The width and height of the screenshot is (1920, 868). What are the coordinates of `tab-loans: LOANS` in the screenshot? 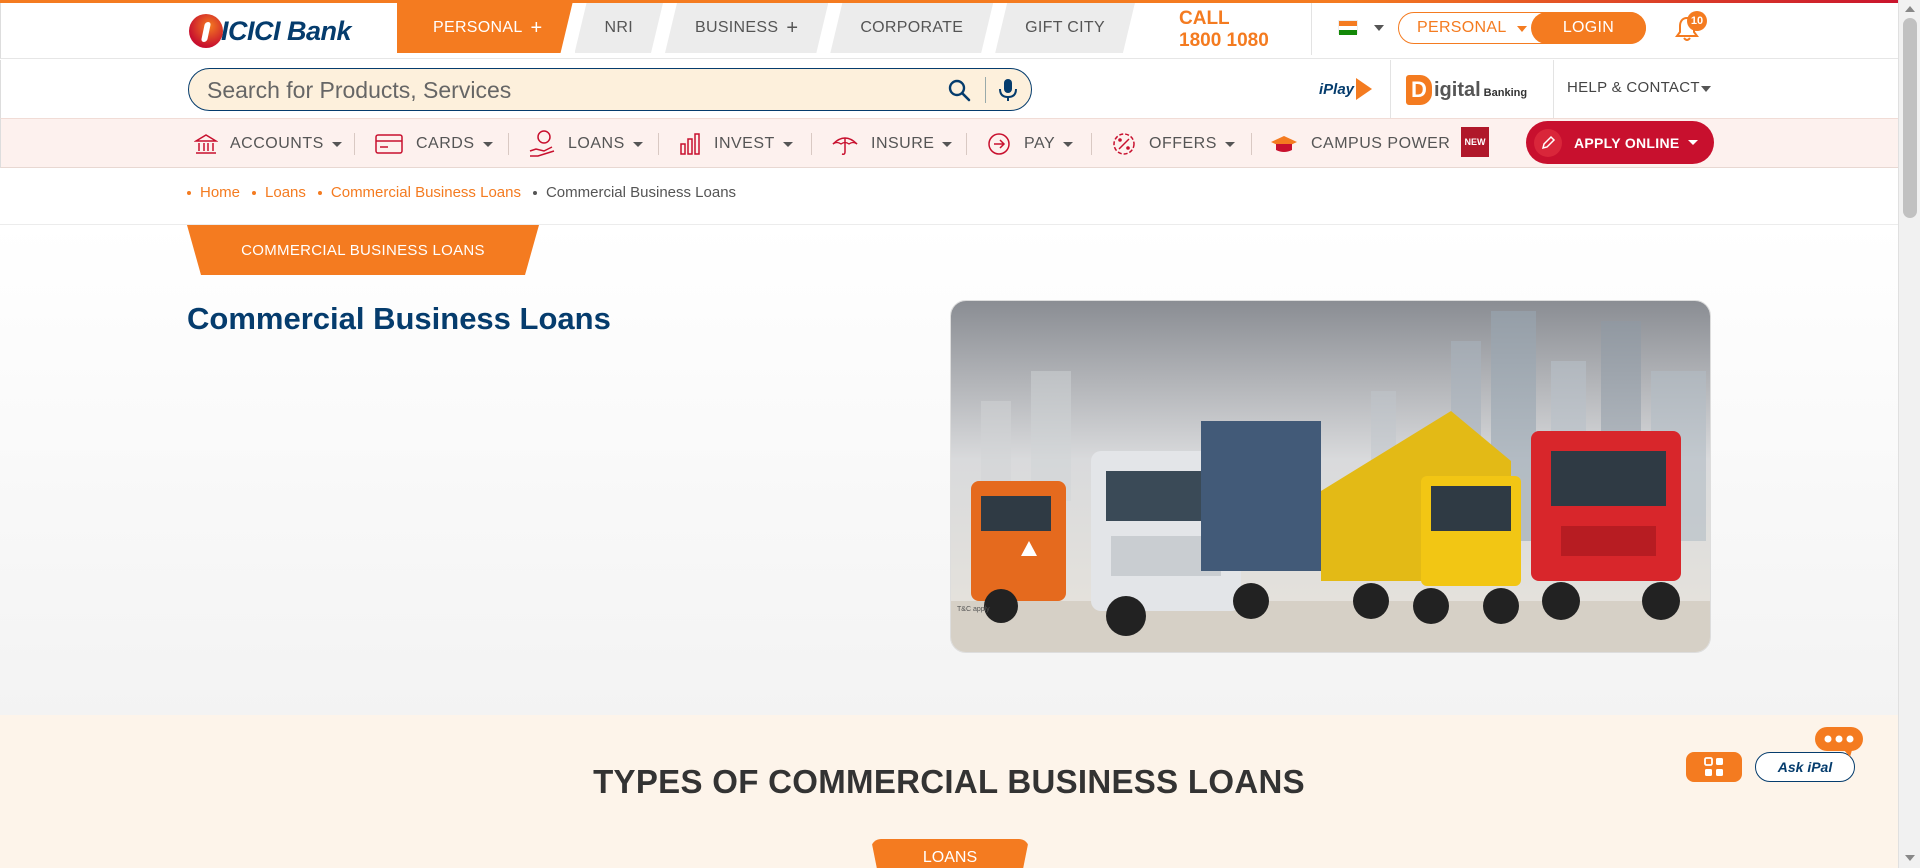 It's located at (950, 853).